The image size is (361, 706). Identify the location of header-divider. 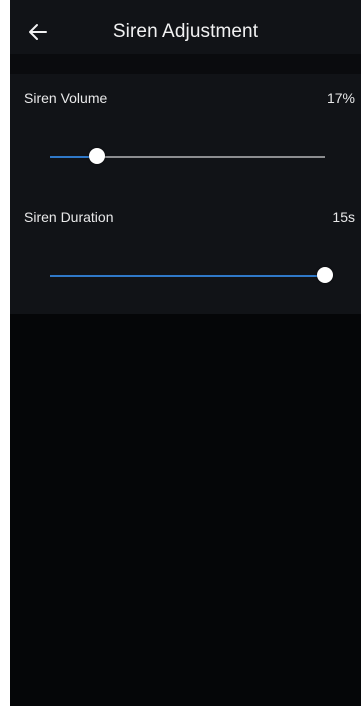
(185, 64).